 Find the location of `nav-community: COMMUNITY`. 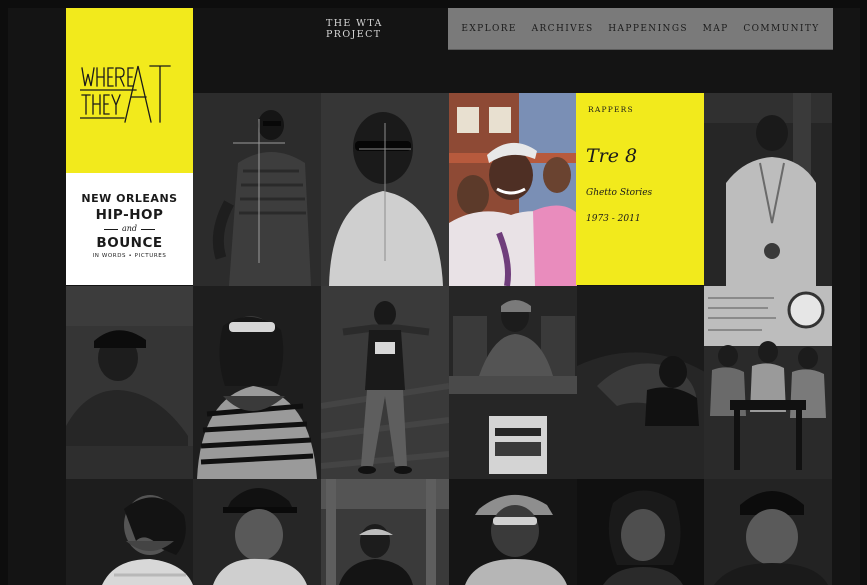

nav-community: COMMUNITY is located at coordinates (781, 29).